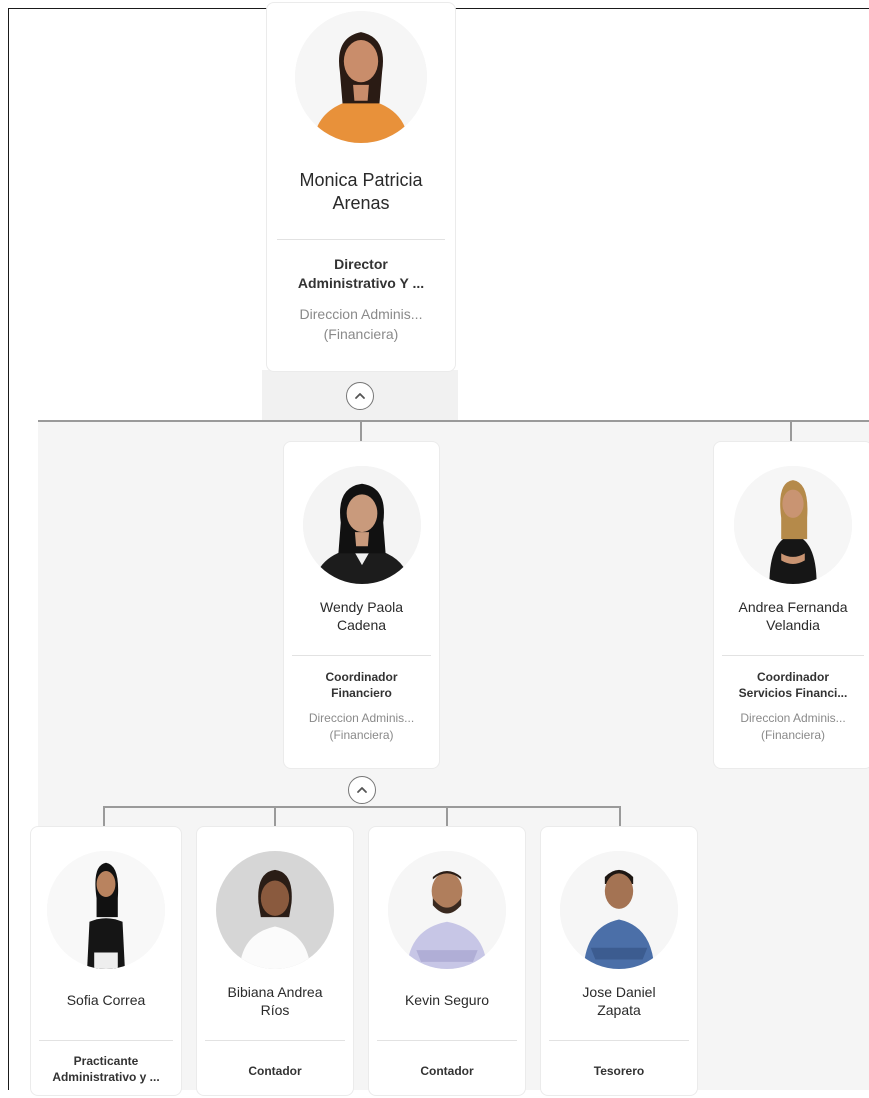  What do you see at coordinates (619, 910) in the screenshot?
I see `person-photo-blue-shirt-icon` at bounding box center [619, 910].